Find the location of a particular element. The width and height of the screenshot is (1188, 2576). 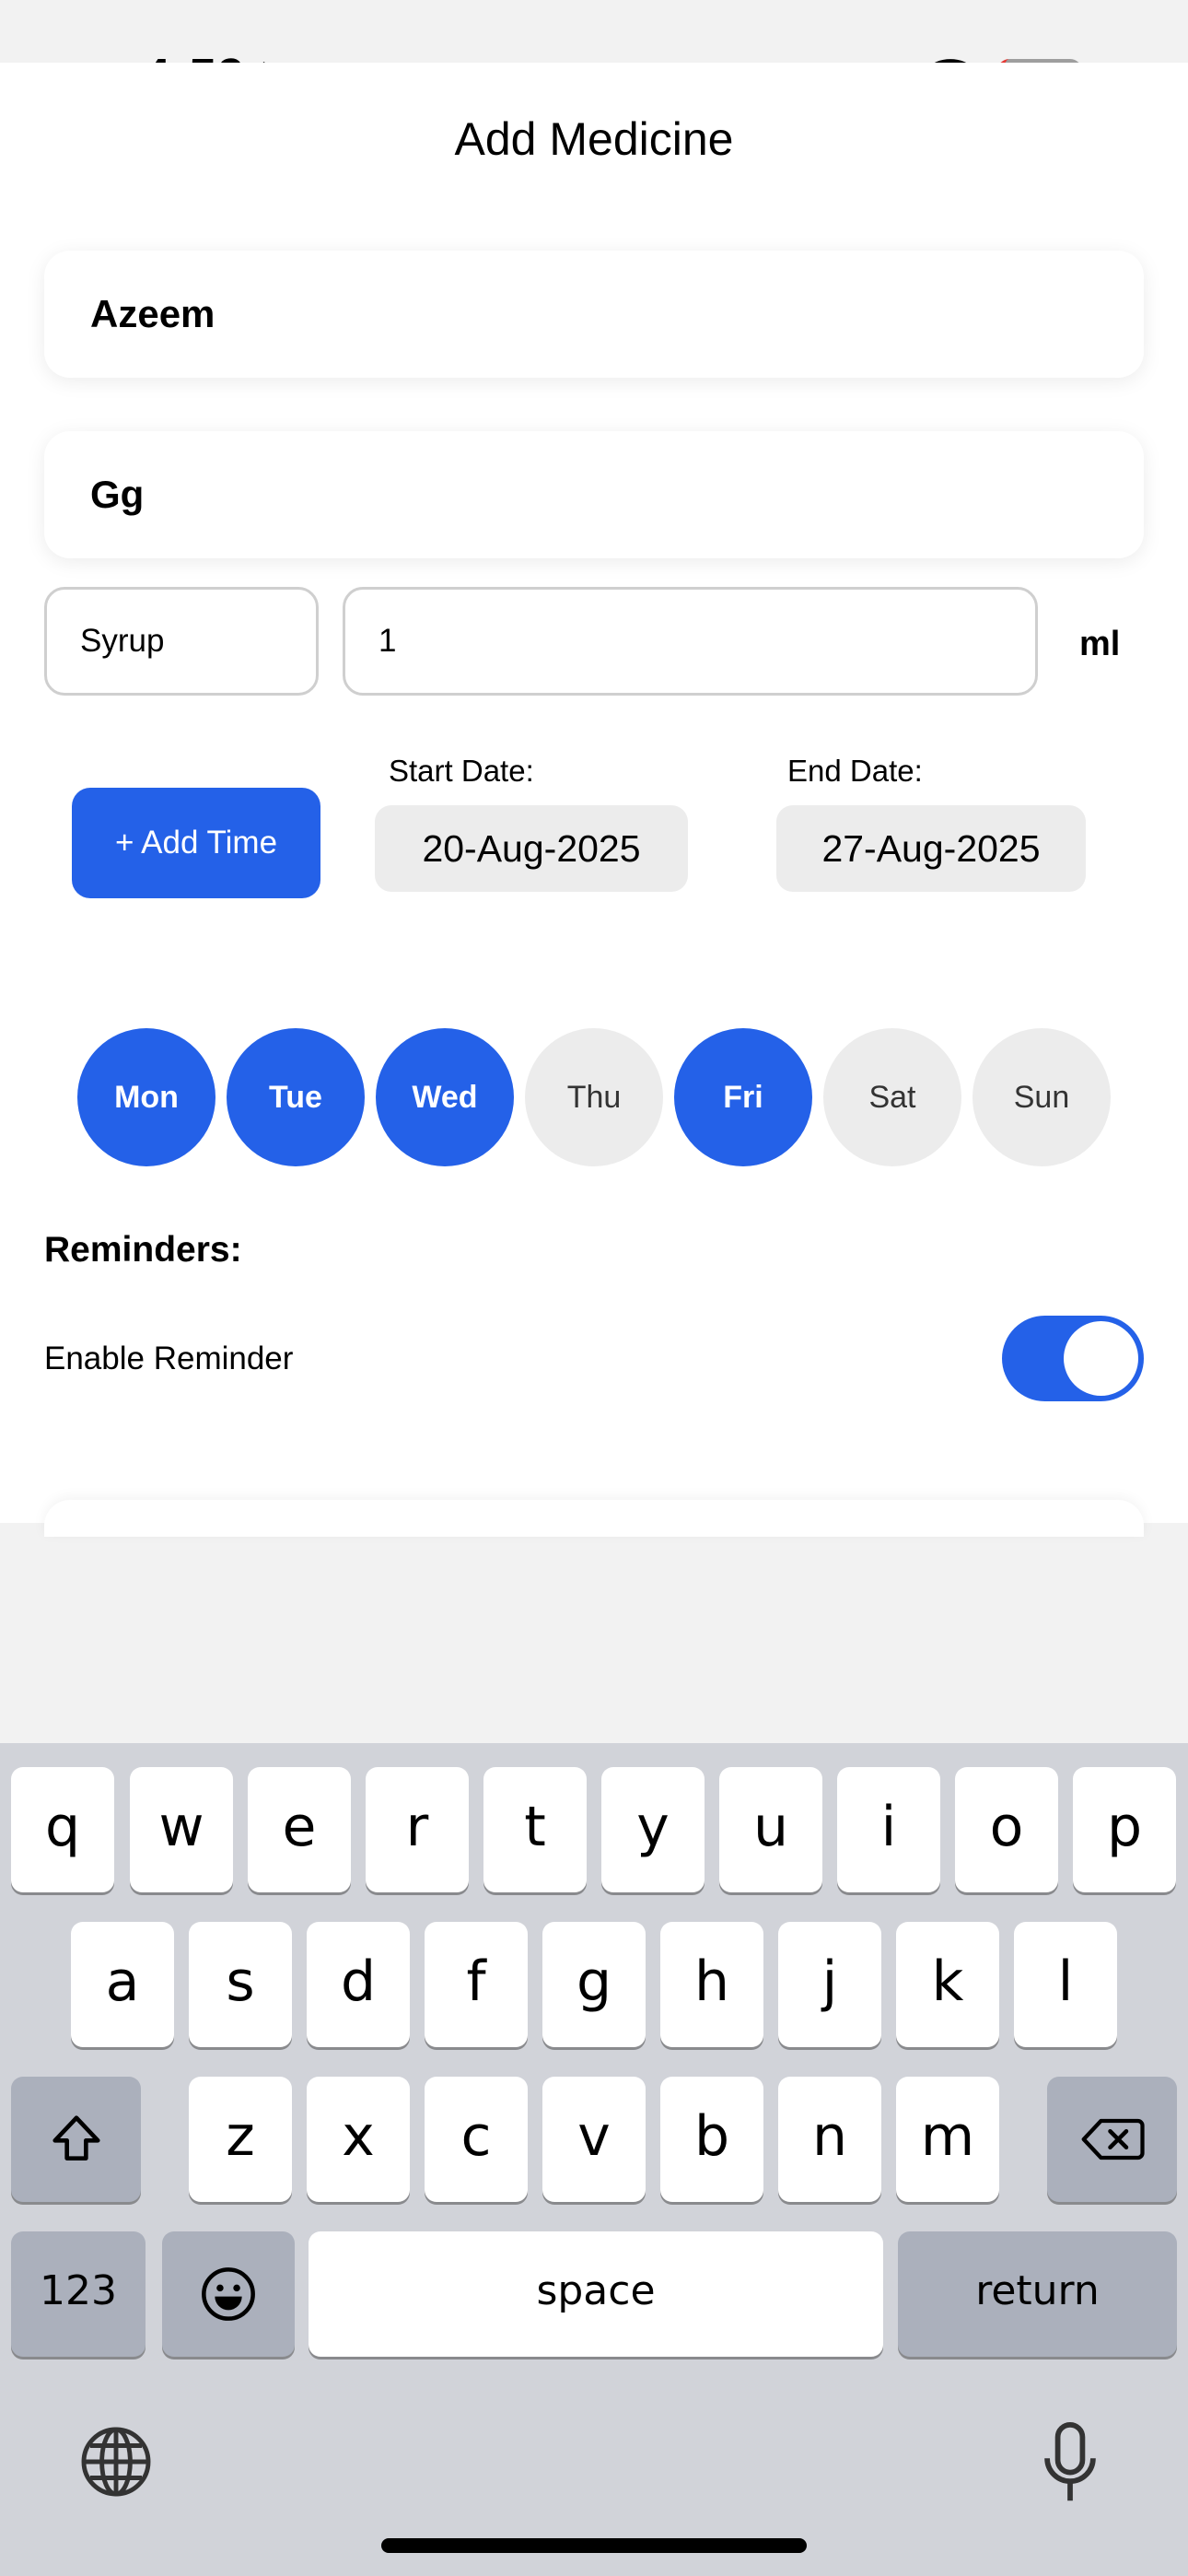

day-wed: Wed is located at coordinates (445, 1097).